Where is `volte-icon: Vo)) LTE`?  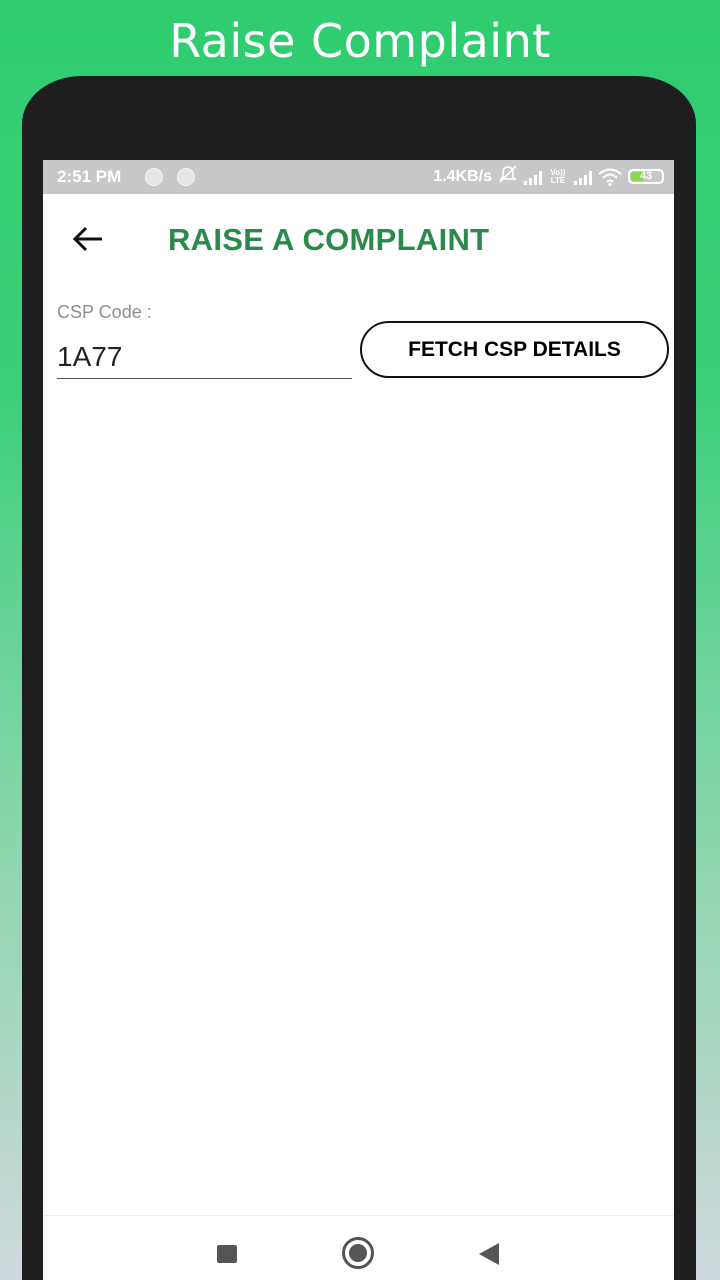 volte-icon: Vo)) LTE is located at coordinates (558, 176).